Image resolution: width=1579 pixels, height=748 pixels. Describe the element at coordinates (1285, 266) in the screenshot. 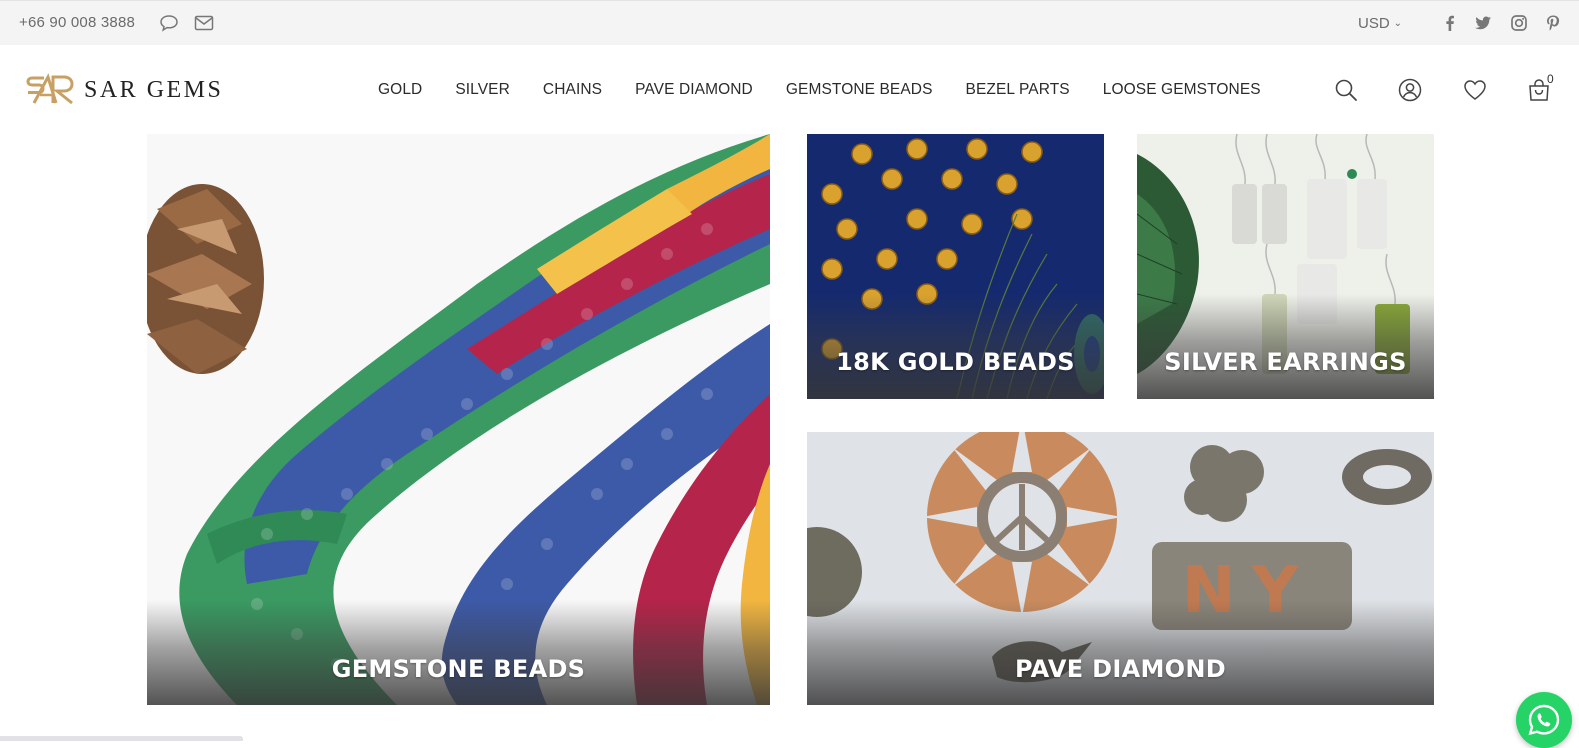

I see `banner-silver-earrings: SILVER EARRINGS` at that location.